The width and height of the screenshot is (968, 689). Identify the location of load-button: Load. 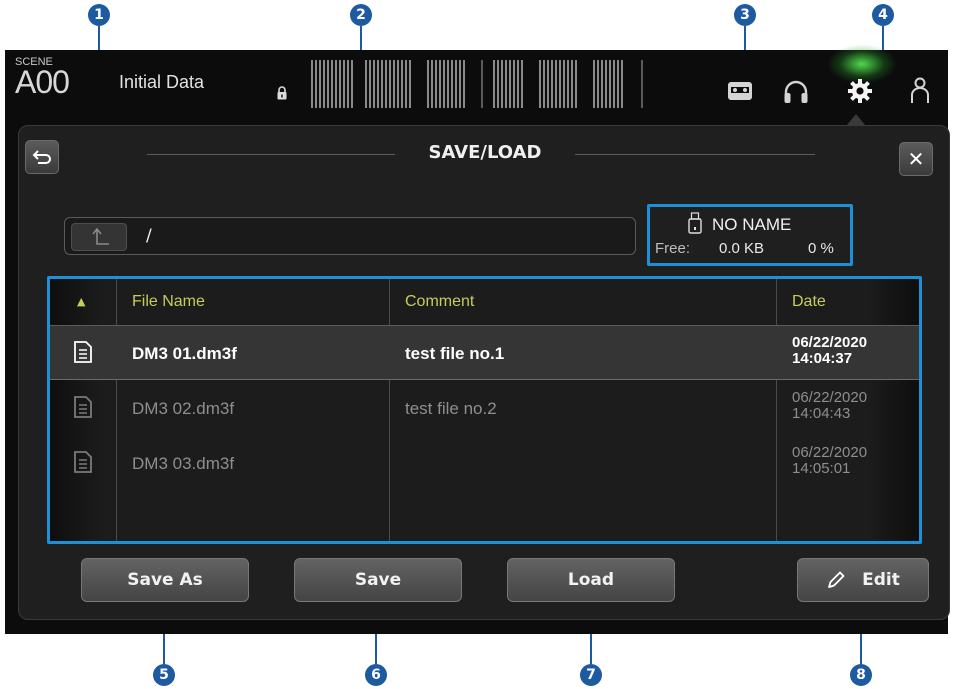
(591, 580).